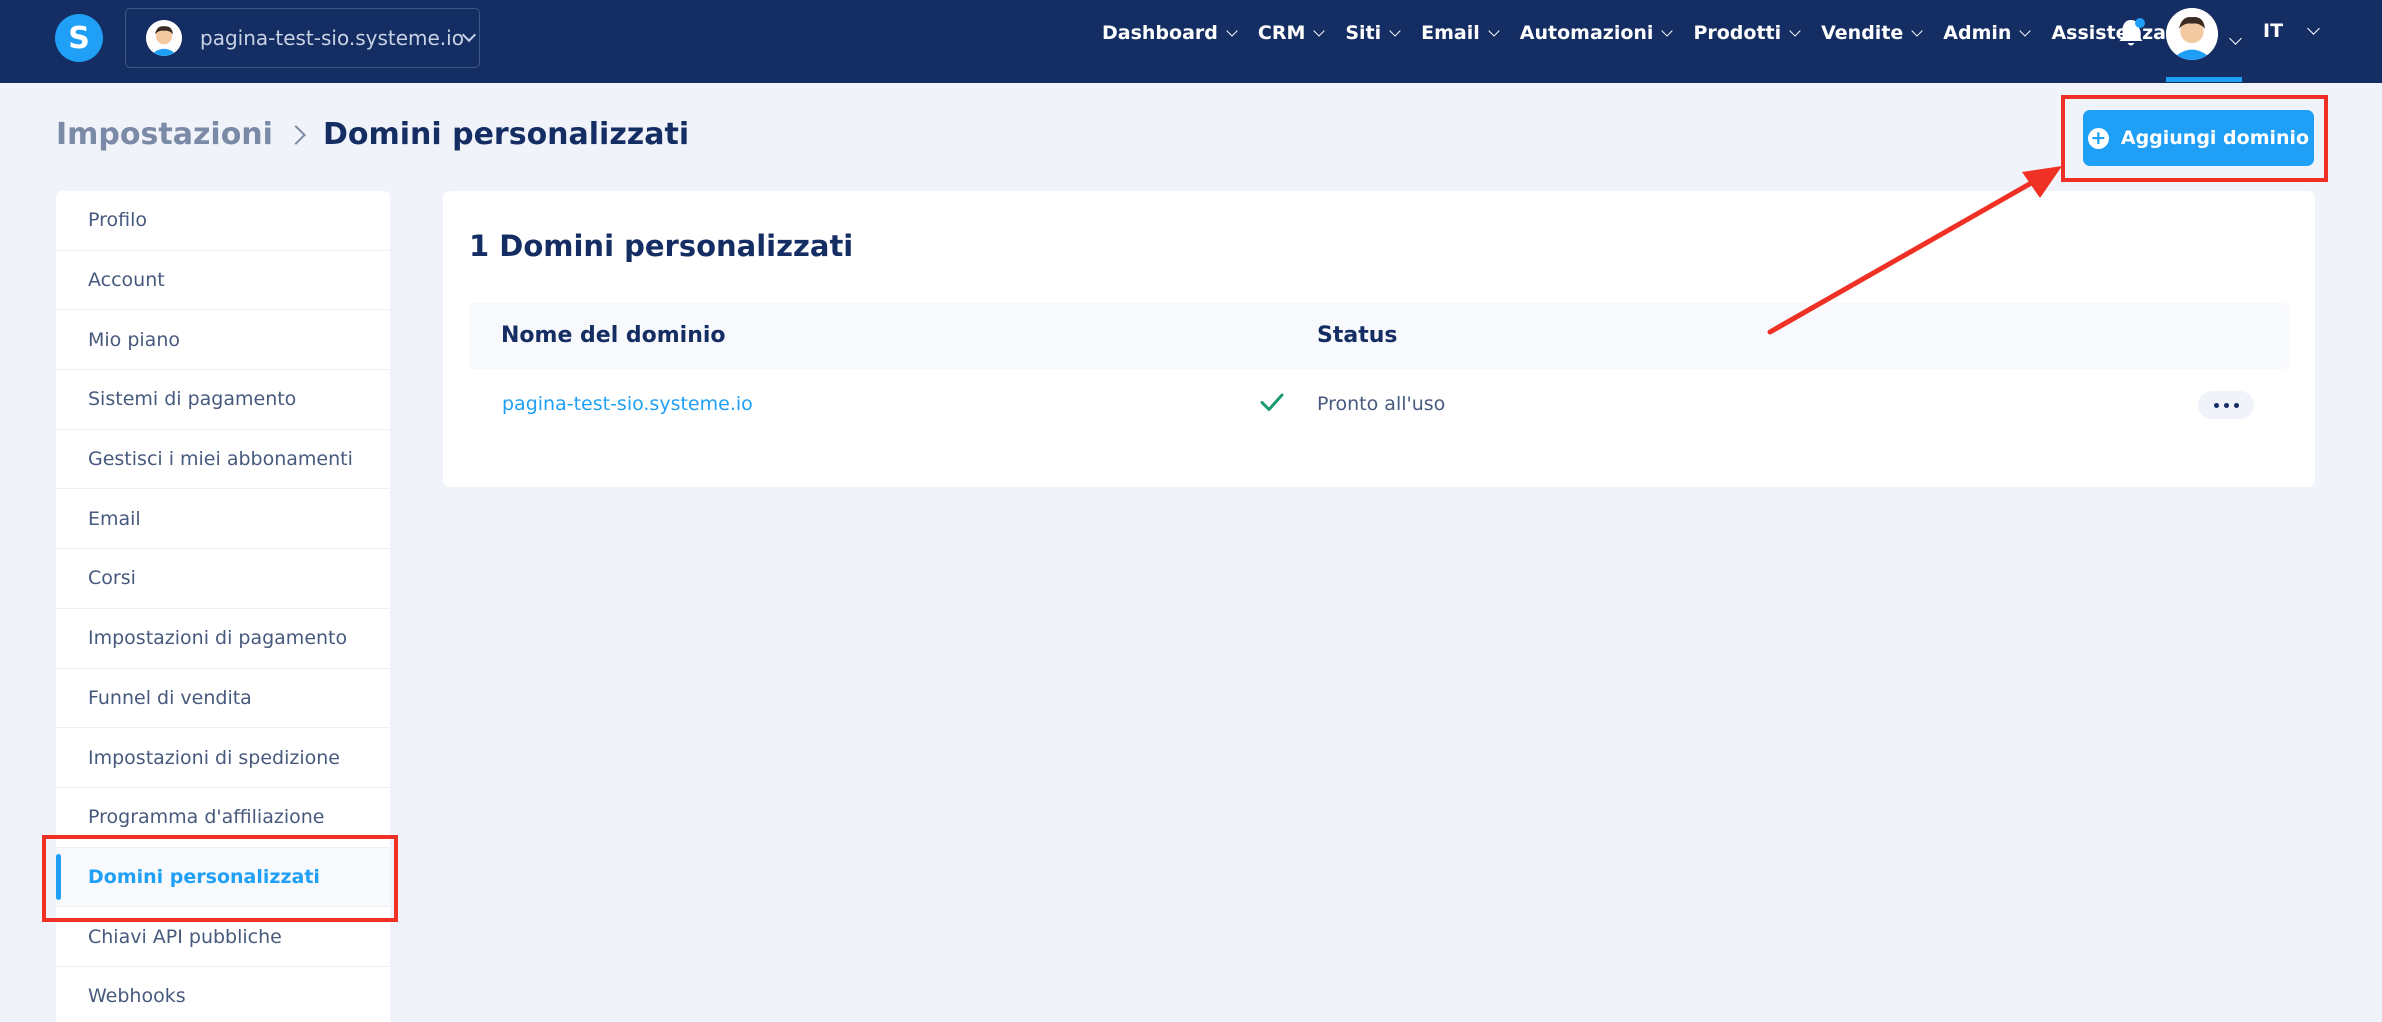 This screenshot has height=1022, width=2382. Describe the element at coordinates (223, 460) in the screenshot. I see `sidebar-item-abbonamenti: Gestisci i miei abbonamenti` at that location.